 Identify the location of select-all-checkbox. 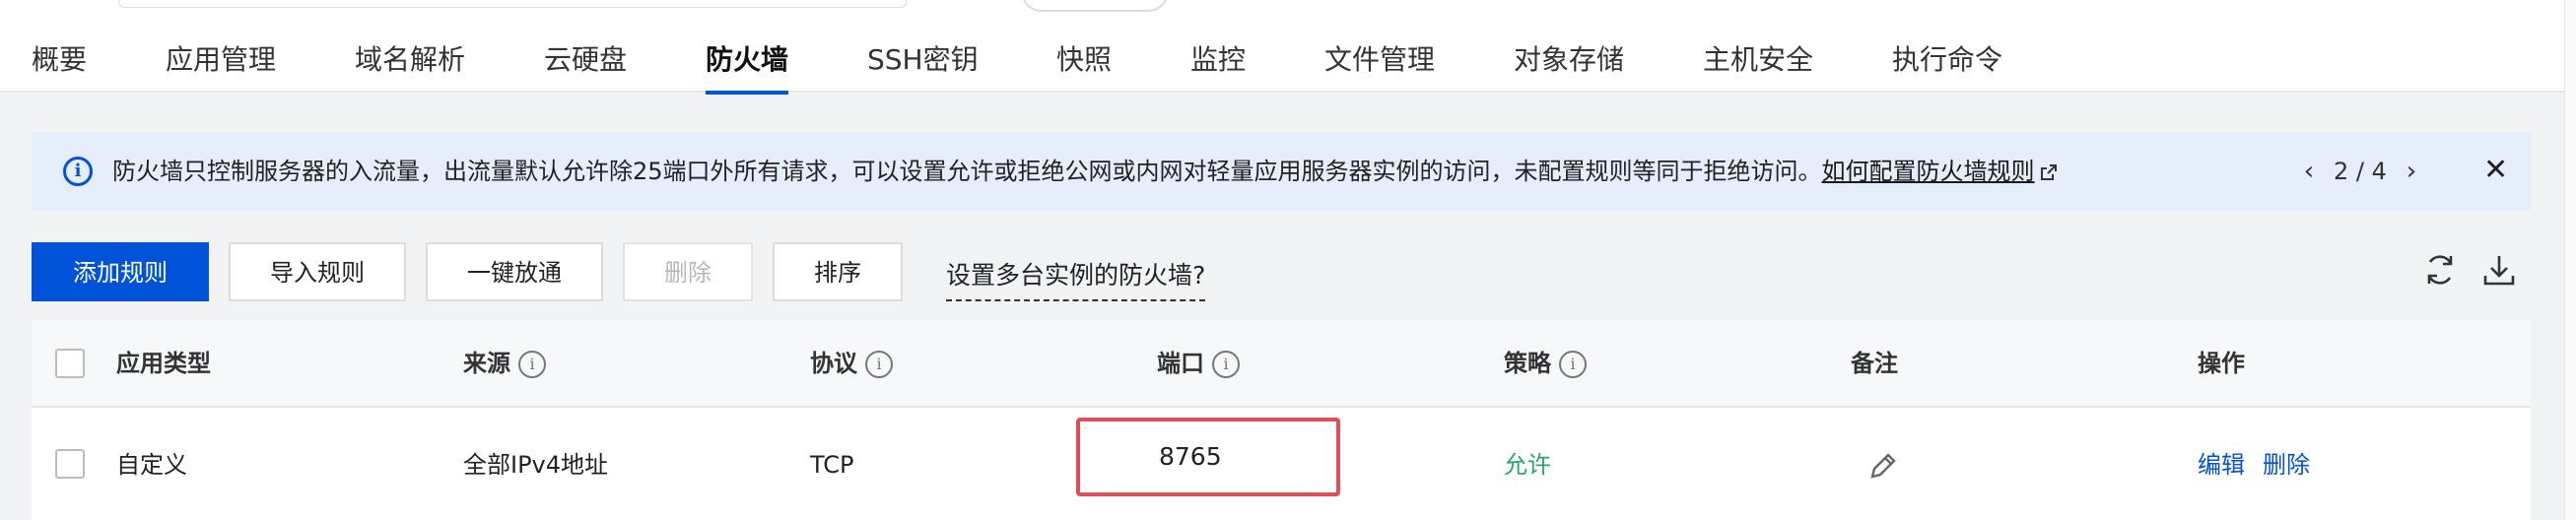
(70, 363).